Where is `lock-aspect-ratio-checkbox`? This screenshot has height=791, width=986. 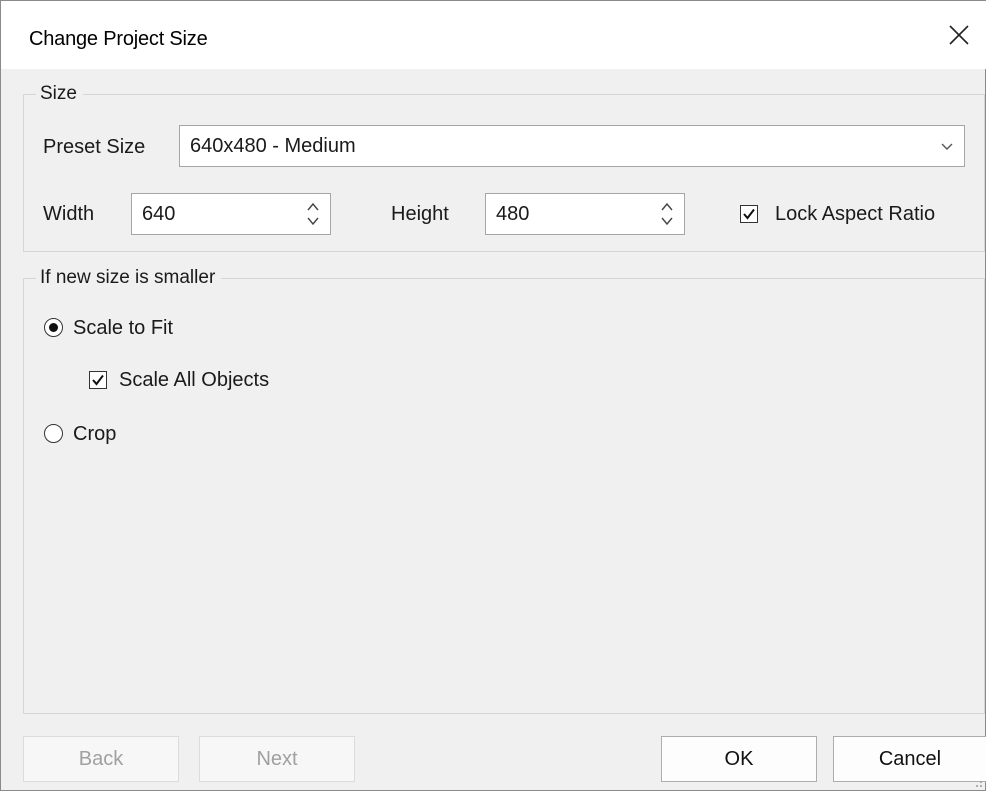
lock-aspect-ratio-checkbox is located at coordinates (749, 214).